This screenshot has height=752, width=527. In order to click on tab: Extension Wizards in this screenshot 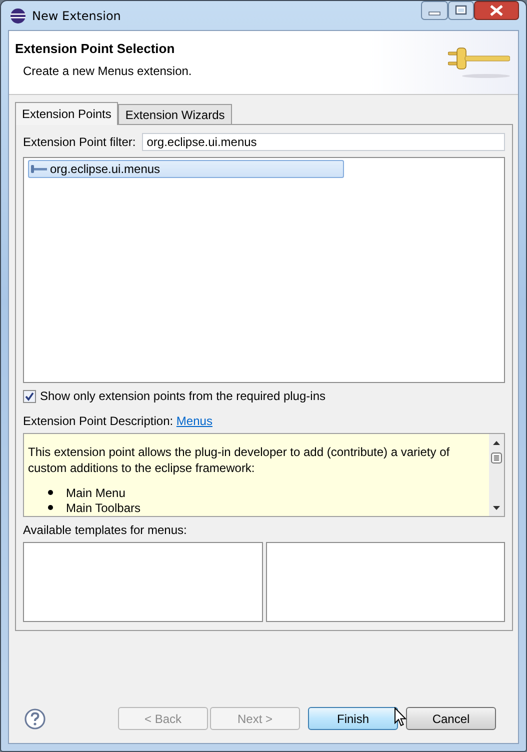, I will do `click(175, 114)`.